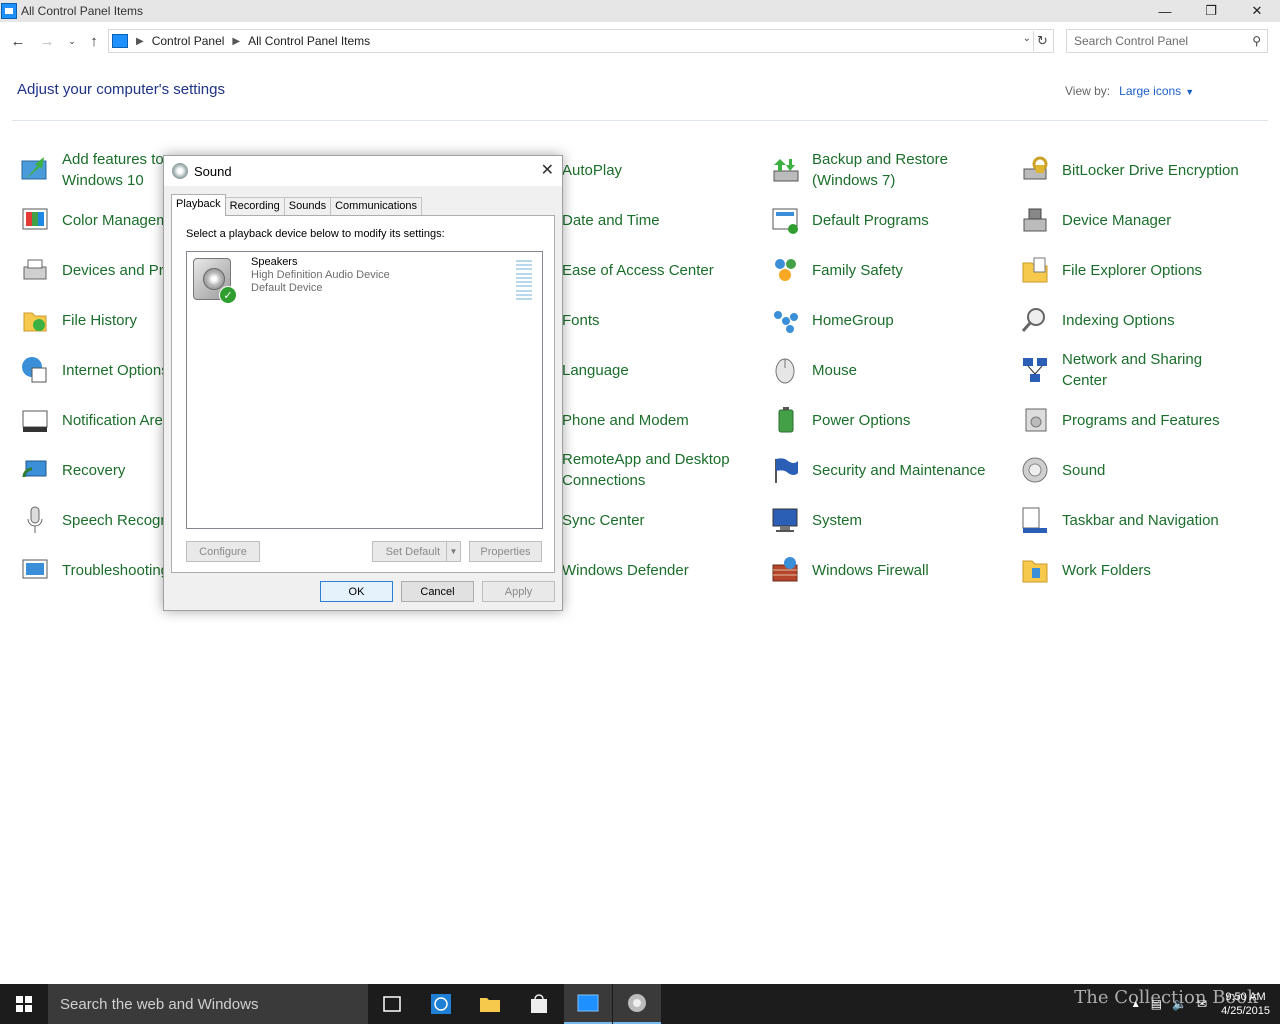  Describe the element at coordinates (1257, 11) in the screenshot. I see `close-button: ✕` at that location.